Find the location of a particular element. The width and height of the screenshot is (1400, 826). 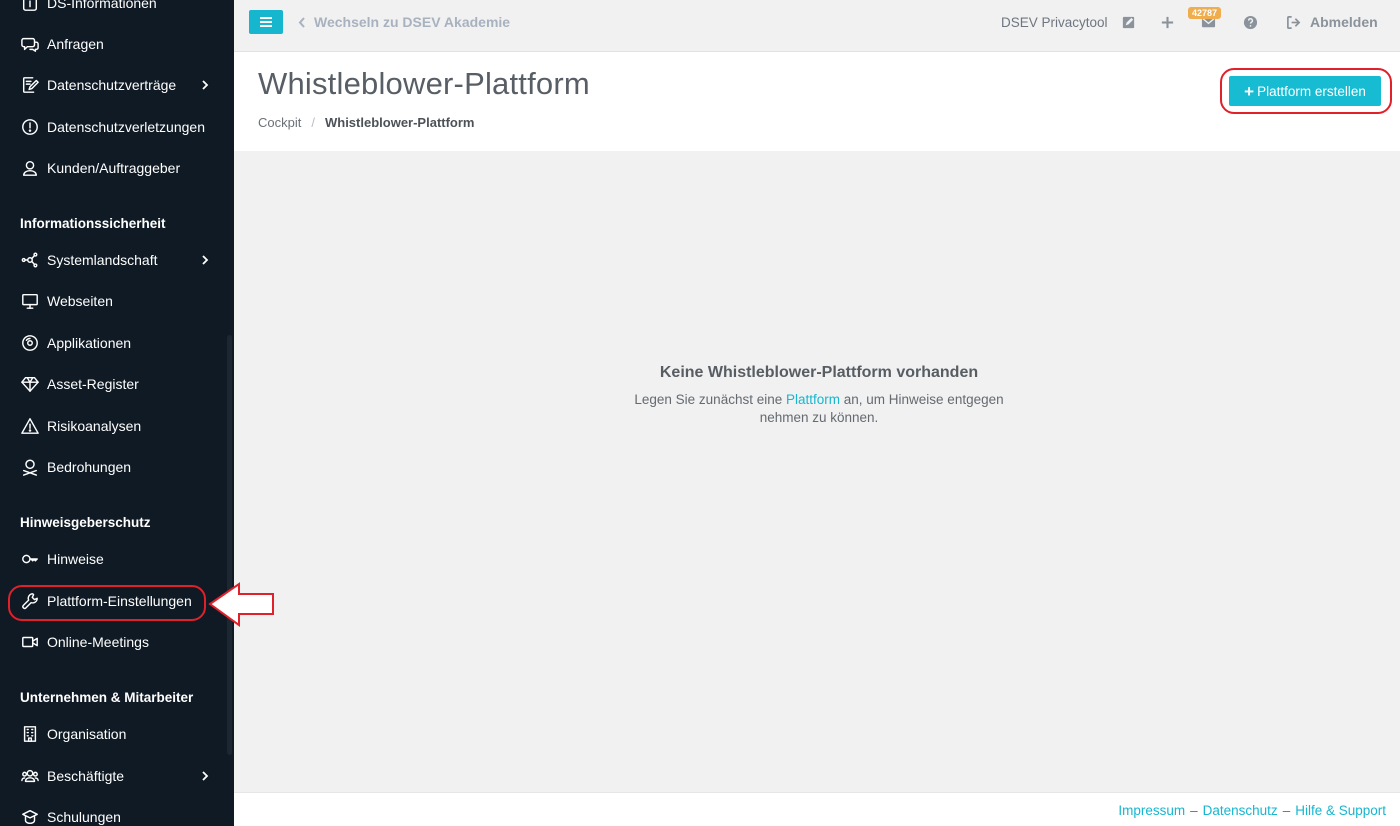

skull-user-icon is located at coordinates (29, 467).